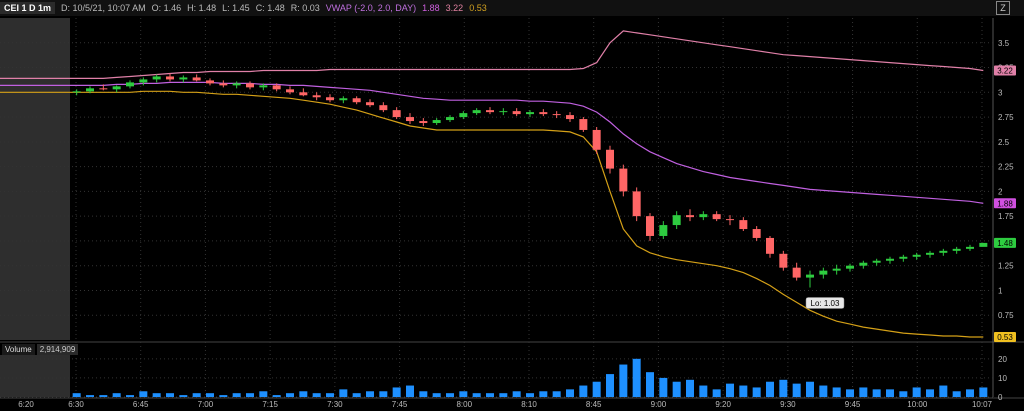 This screenshot has width=1024, height=411. I want to click on price-tick-label: 2.75, so click(1006, 117).